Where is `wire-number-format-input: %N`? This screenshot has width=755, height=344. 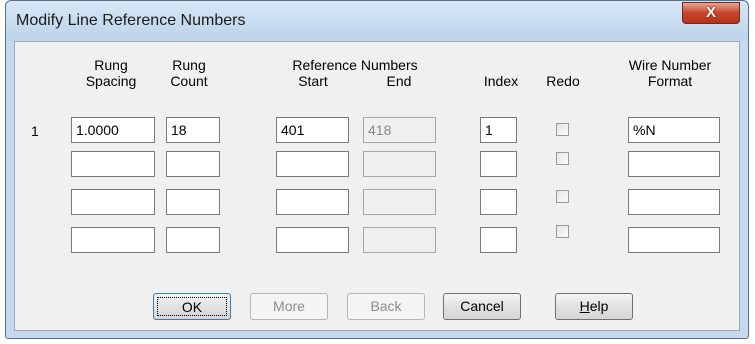 wire-number-format-input: %N is located at coordinates (674, 130).